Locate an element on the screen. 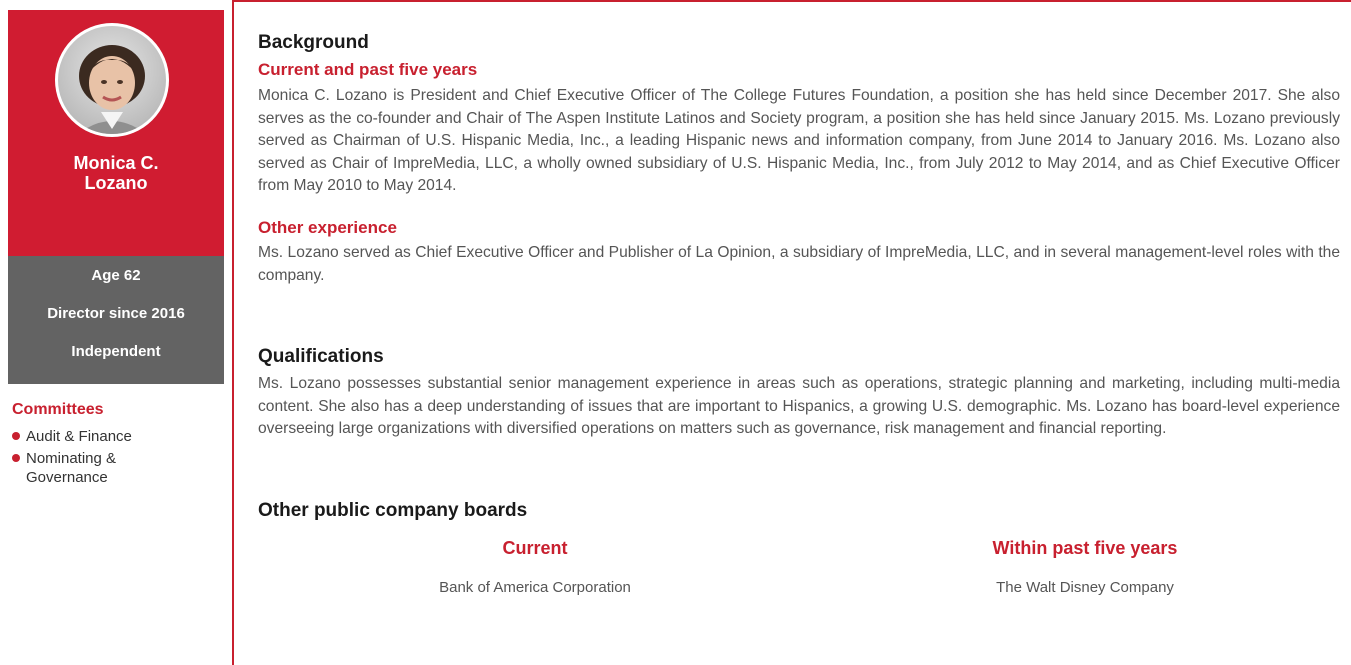 This screenshot has width=1351, height=665. divider is located at coordinates (233, 332).